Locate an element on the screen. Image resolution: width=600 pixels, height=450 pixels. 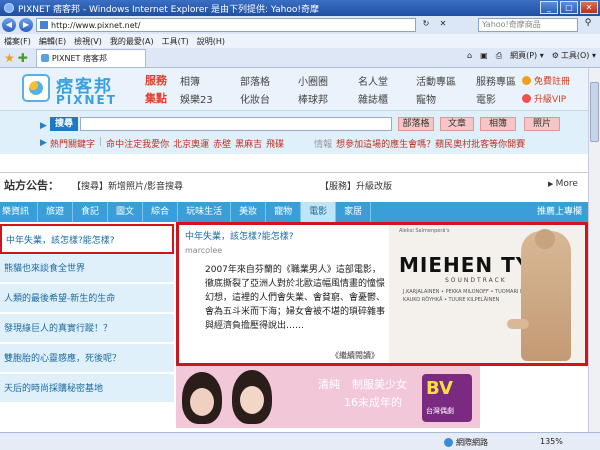
nav-baseball: 棒球邦 is located at coordinates (313, 98).